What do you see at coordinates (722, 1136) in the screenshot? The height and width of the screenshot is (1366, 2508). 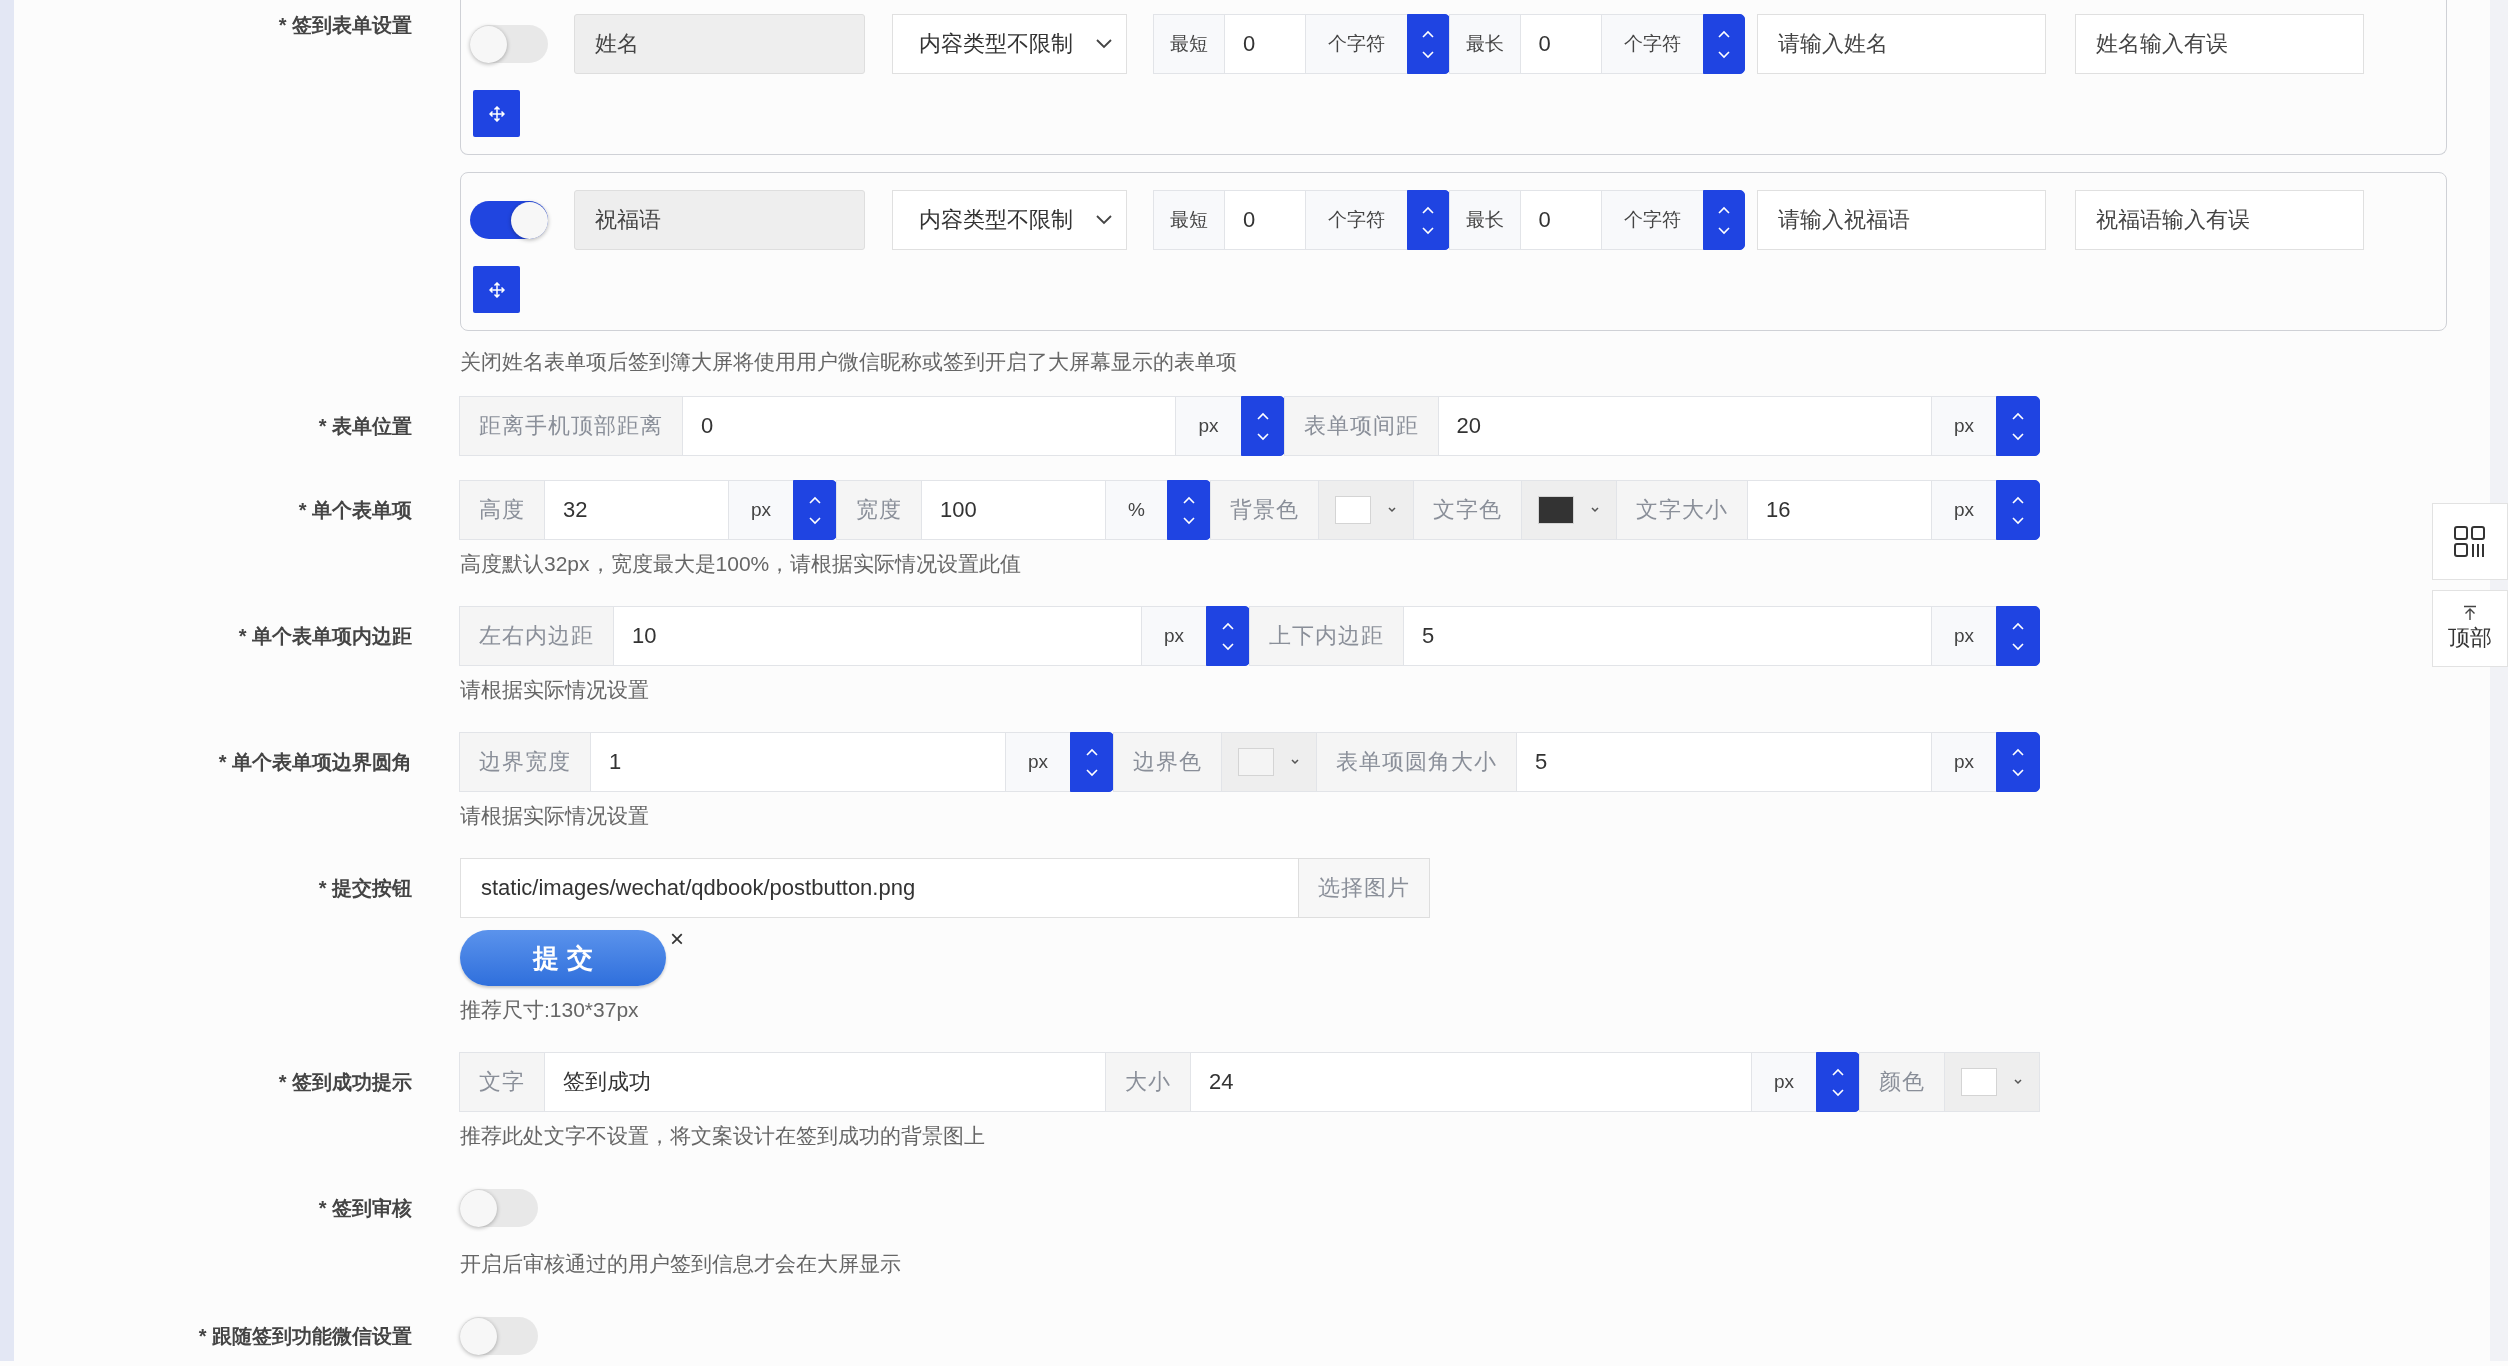 I see `hint-text: 推荐此处文字不设置，将文案设计在签到成功的背景图上` at bounding box center [722, 1136].